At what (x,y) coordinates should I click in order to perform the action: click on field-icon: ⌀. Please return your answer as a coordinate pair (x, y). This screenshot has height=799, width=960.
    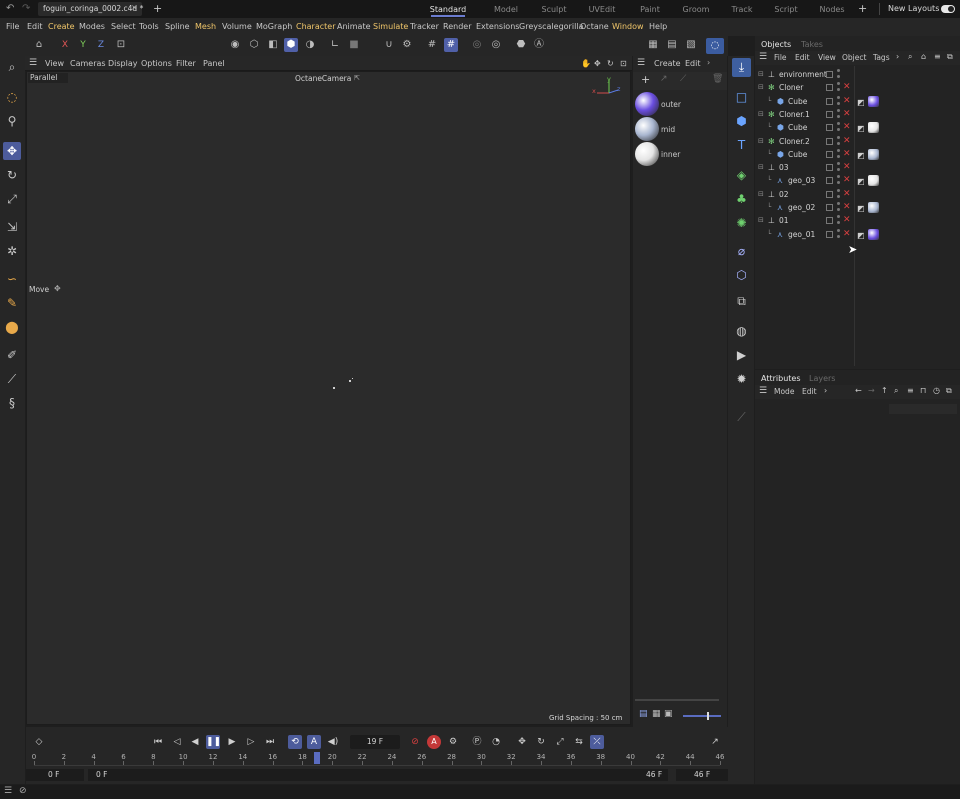
    Looking at the image, I should click on (741, 251).